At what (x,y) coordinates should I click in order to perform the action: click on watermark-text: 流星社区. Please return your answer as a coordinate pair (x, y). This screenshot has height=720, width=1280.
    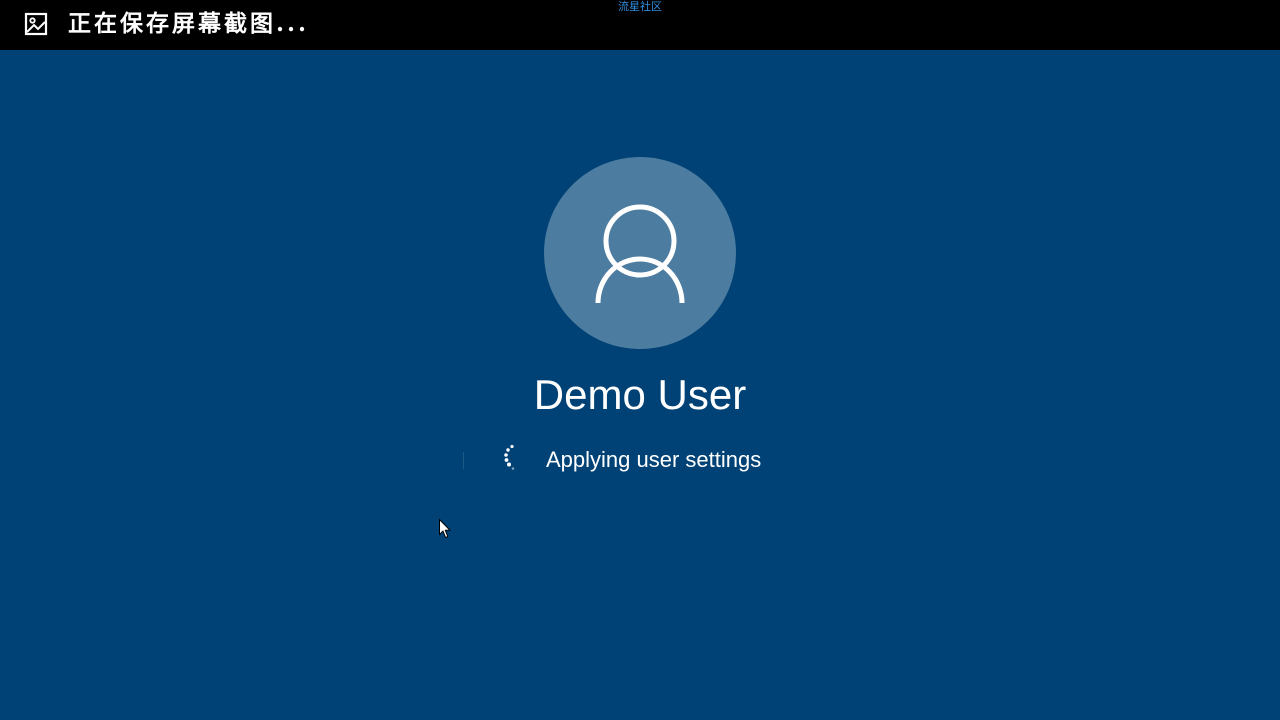
    Looking at the image, I should click on (640, 6).